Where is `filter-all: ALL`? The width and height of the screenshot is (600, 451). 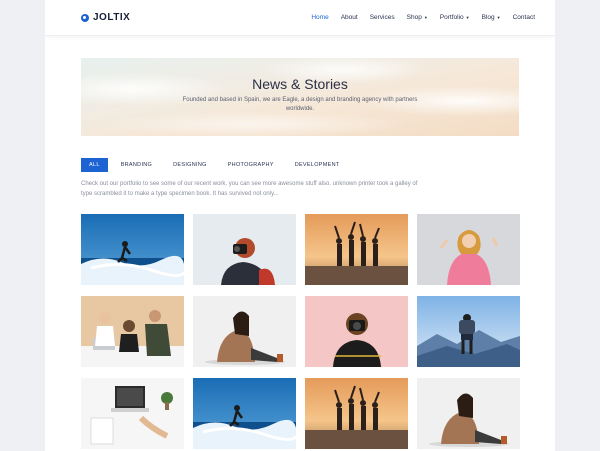
filter-all: ALL is located at coordinates (94, 165).